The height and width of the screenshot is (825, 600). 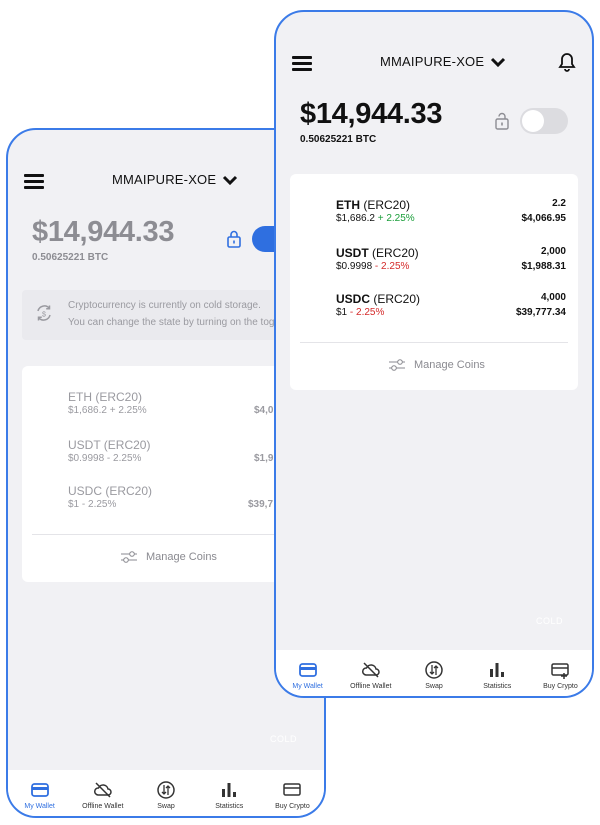 I want to click on coin-quantity: 4,000, so click(x=553, y=297).